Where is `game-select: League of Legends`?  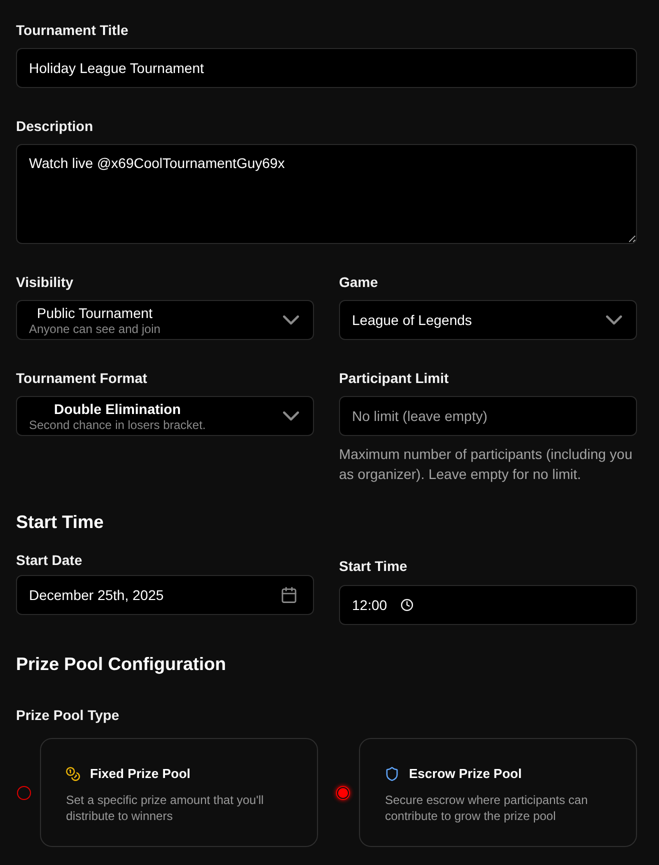
game-select: League of Legends is located at coordinates (488, 320).